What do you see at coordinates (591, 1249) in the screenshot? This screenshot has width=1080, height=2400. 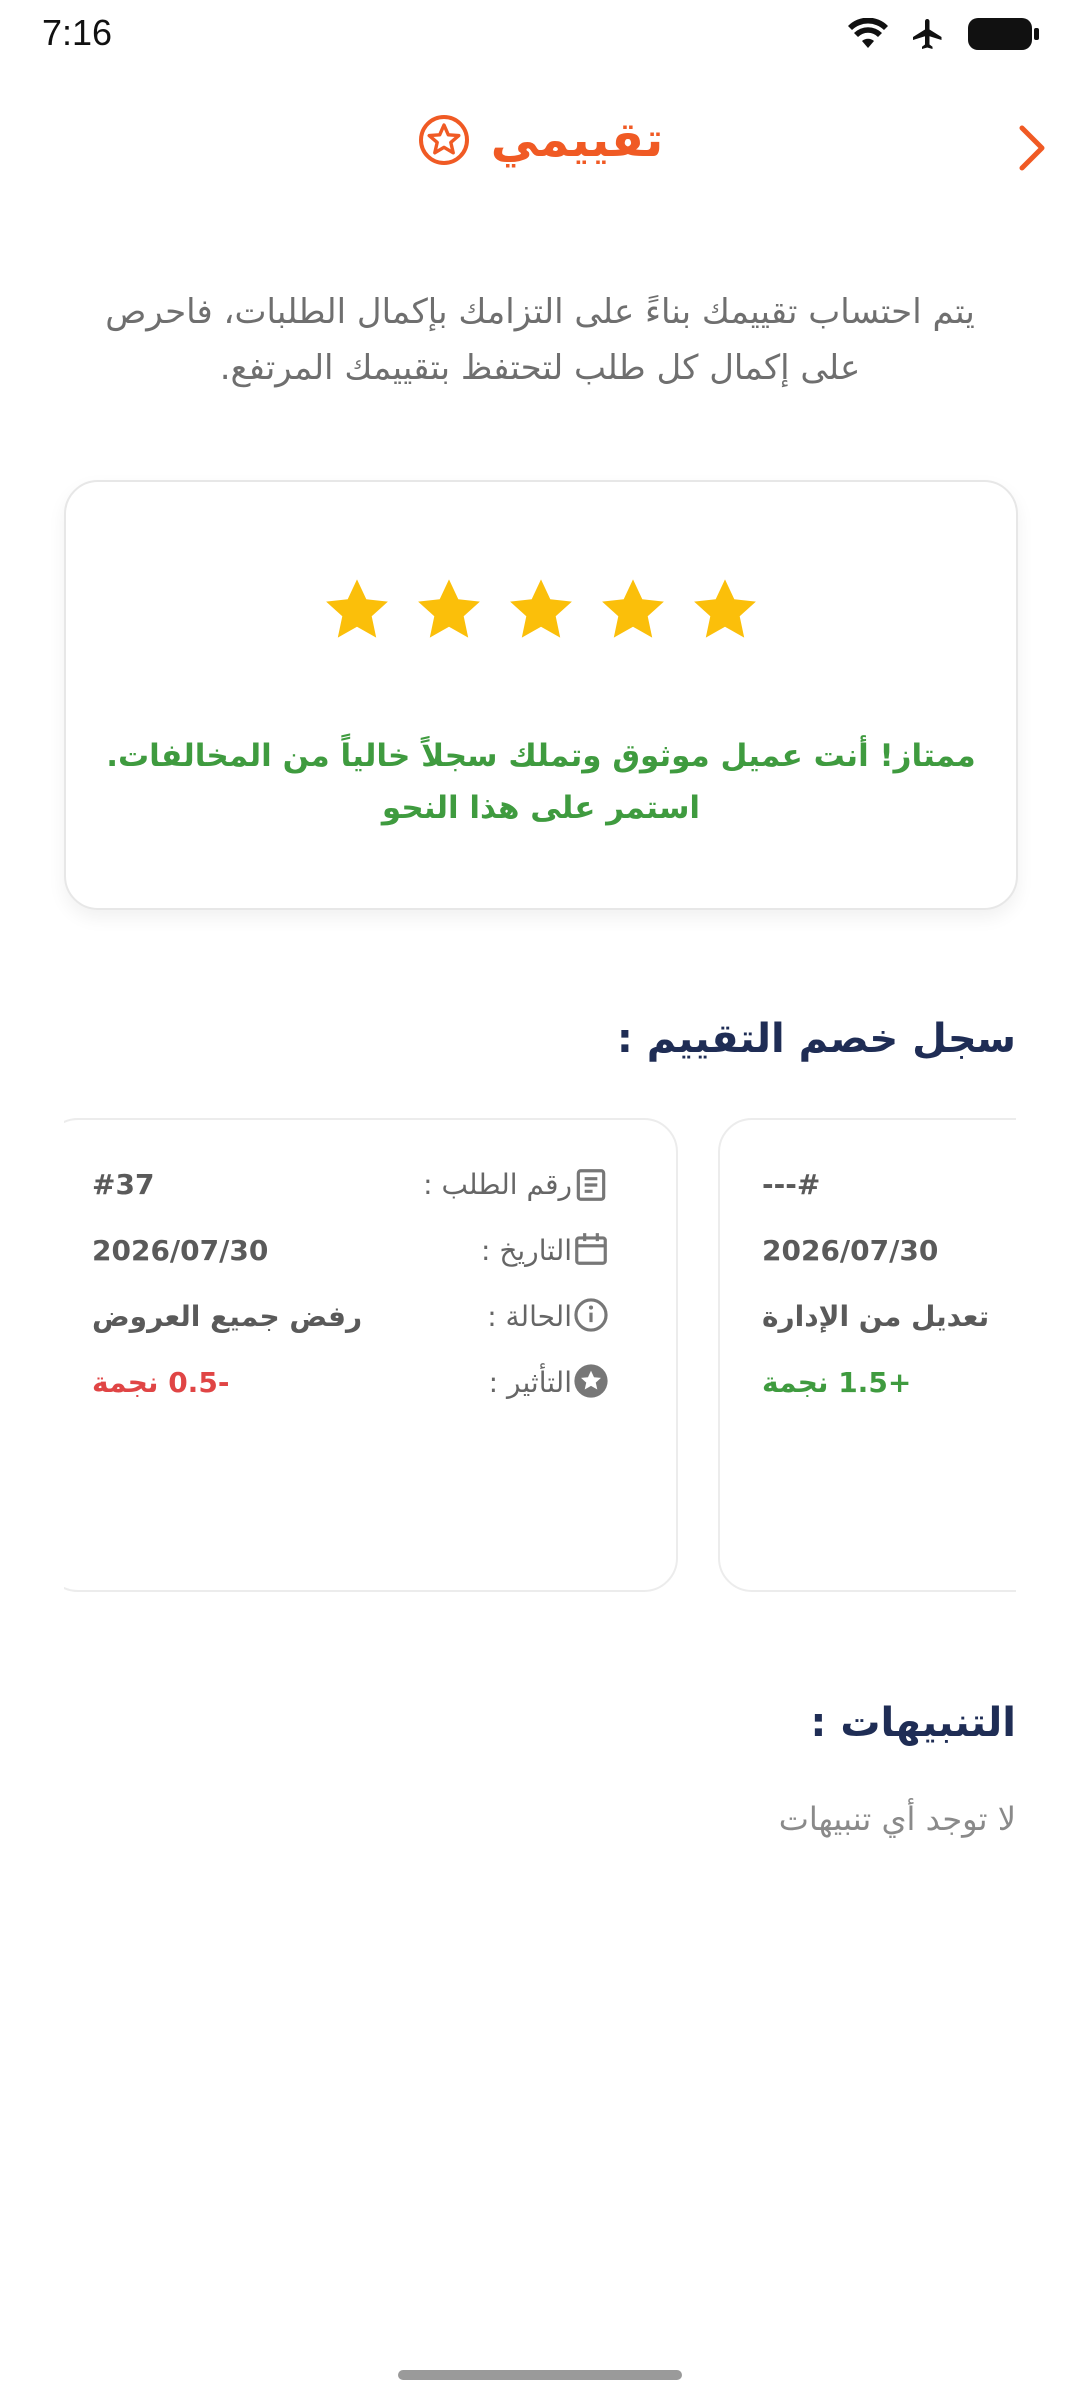 I see `calendar-icon` at bounding box center [591, 1249].